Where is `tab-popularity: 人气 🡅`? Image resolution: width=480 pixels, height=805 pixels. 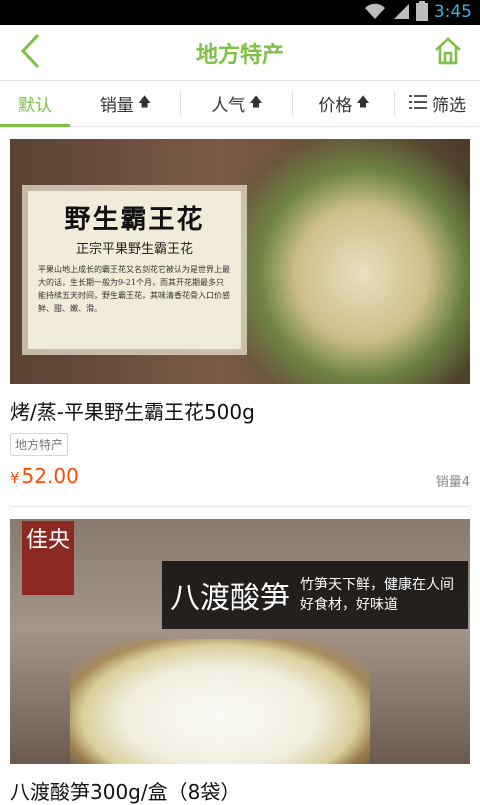 tab-popularity: 人气 🡅 is located at coordinates (237, 103).